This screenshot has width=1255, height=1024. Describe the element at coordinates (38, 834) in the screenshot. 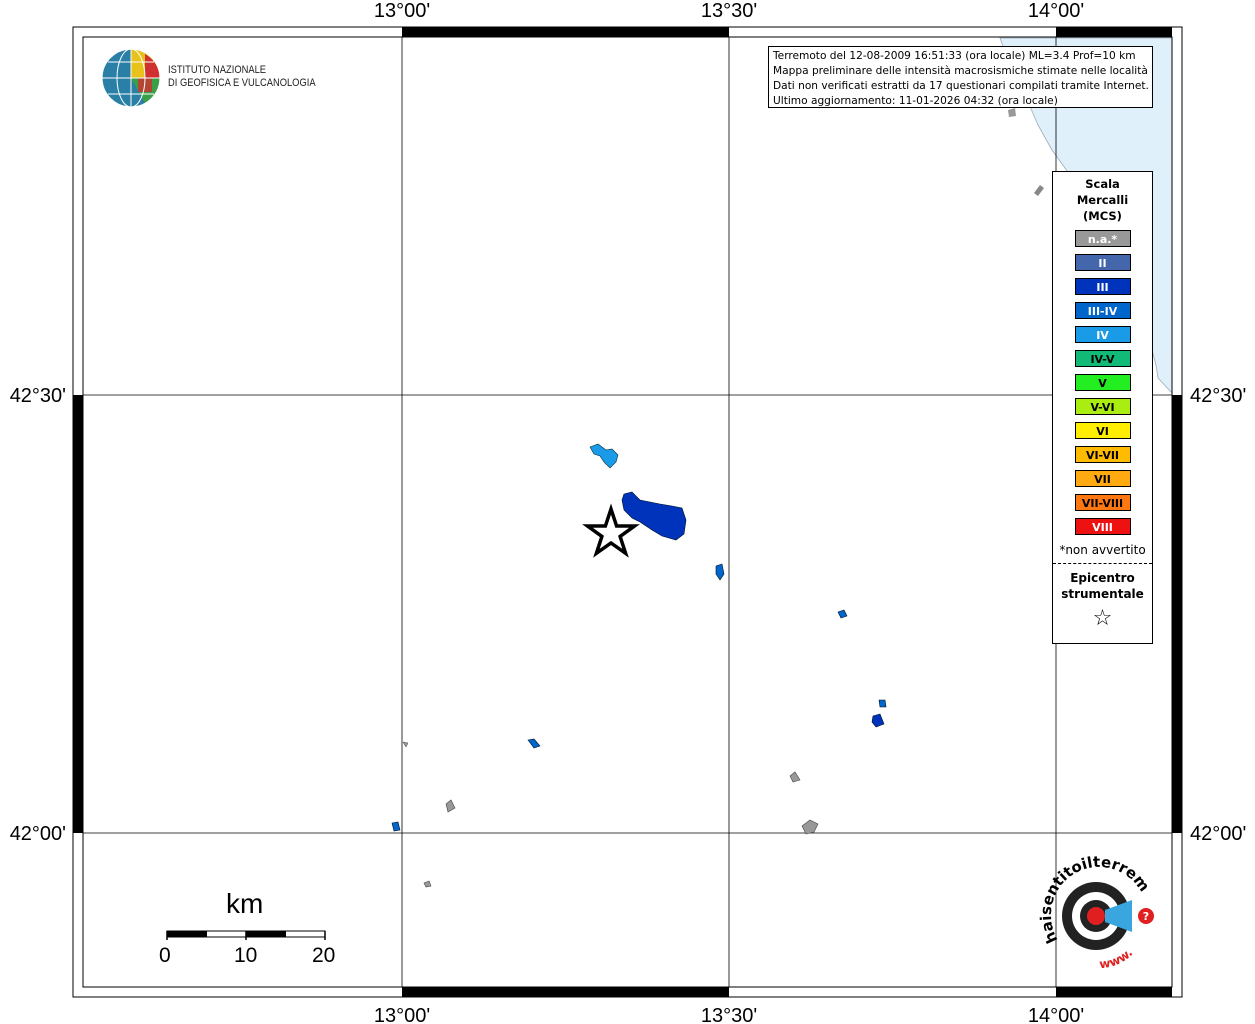

I see `coord-left: 42°00'` at that location.